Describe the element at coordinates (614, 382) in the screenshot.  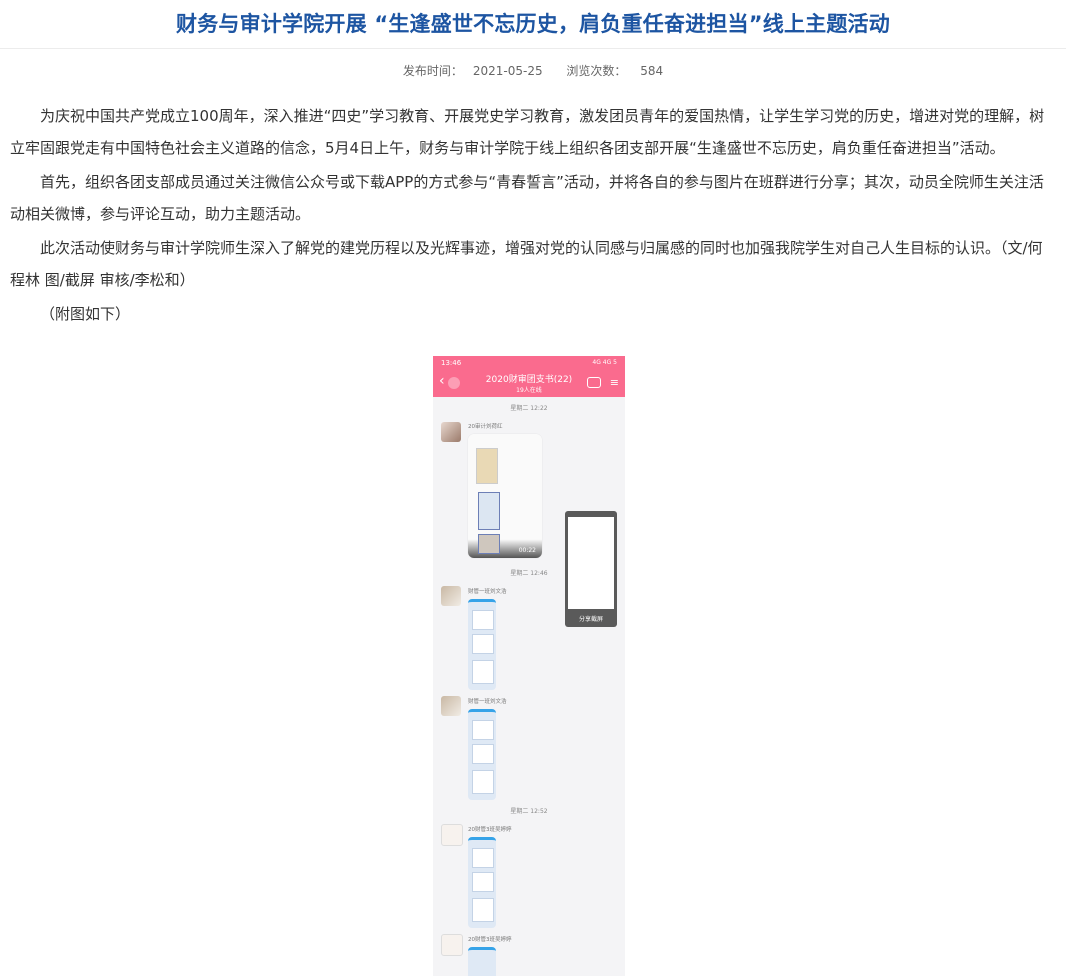
I see `menu-icon: ≡` at that location.